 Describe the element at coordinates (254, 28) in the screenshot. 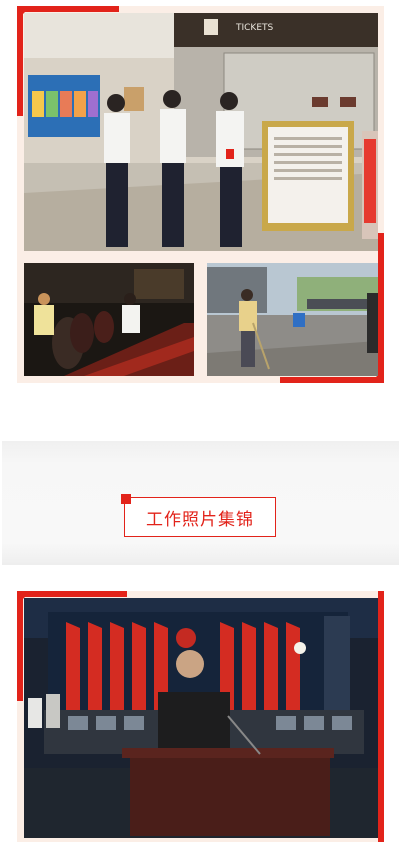

I see `tickets-sign-text: TICKETS` at that location.